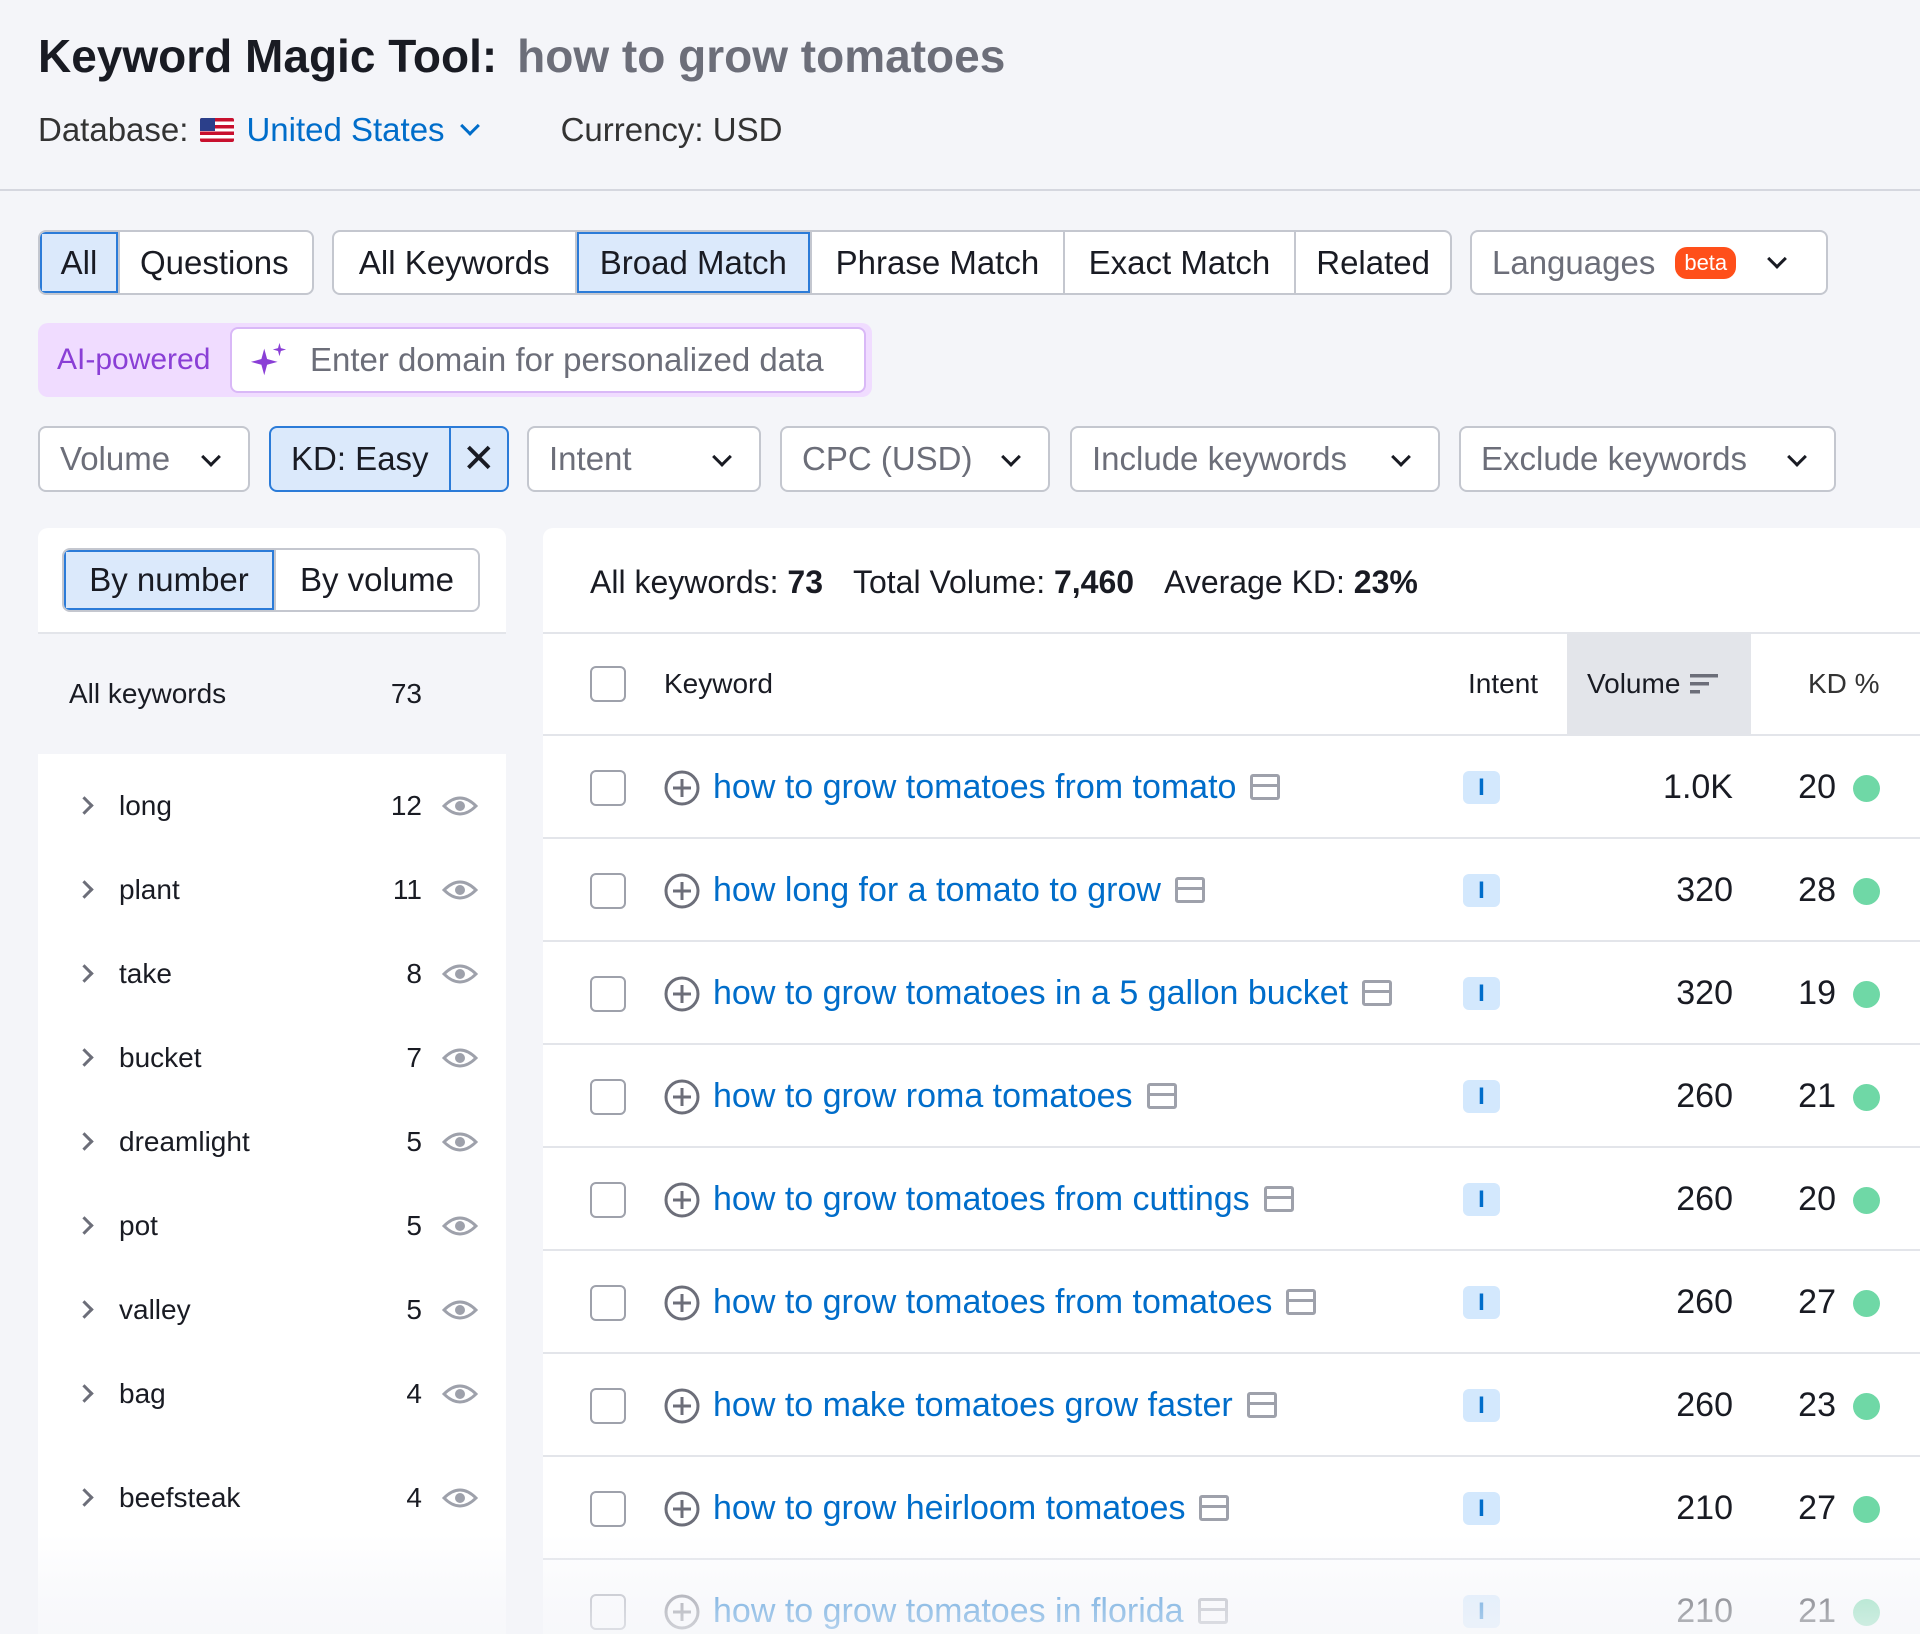  I want to click on tab-exact-match: Exact Match, so click(1181, 262).